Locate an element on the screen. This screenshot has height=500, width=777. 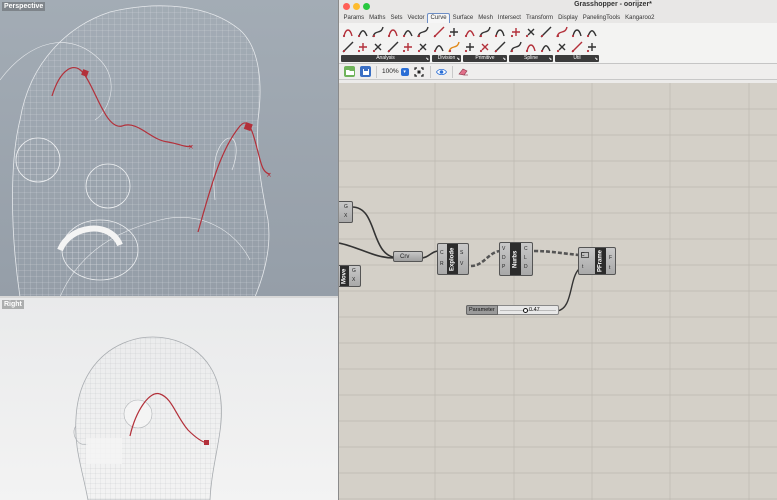
output-v: V is located at coordinates (462, 264).